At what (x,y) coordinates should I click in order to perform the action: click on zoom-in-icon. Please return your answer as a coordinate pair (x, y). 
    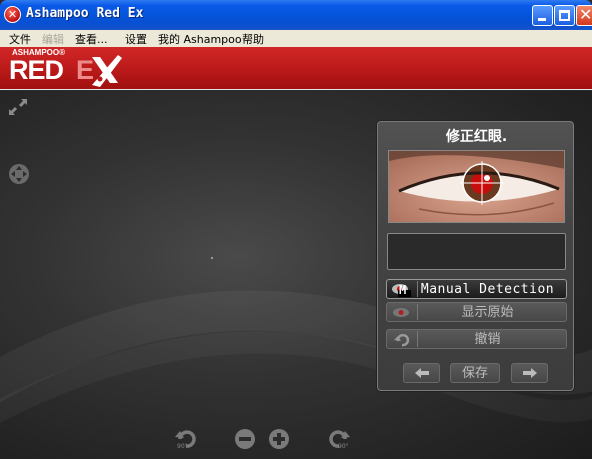
    Looking at the image, I should click on (279, 439).